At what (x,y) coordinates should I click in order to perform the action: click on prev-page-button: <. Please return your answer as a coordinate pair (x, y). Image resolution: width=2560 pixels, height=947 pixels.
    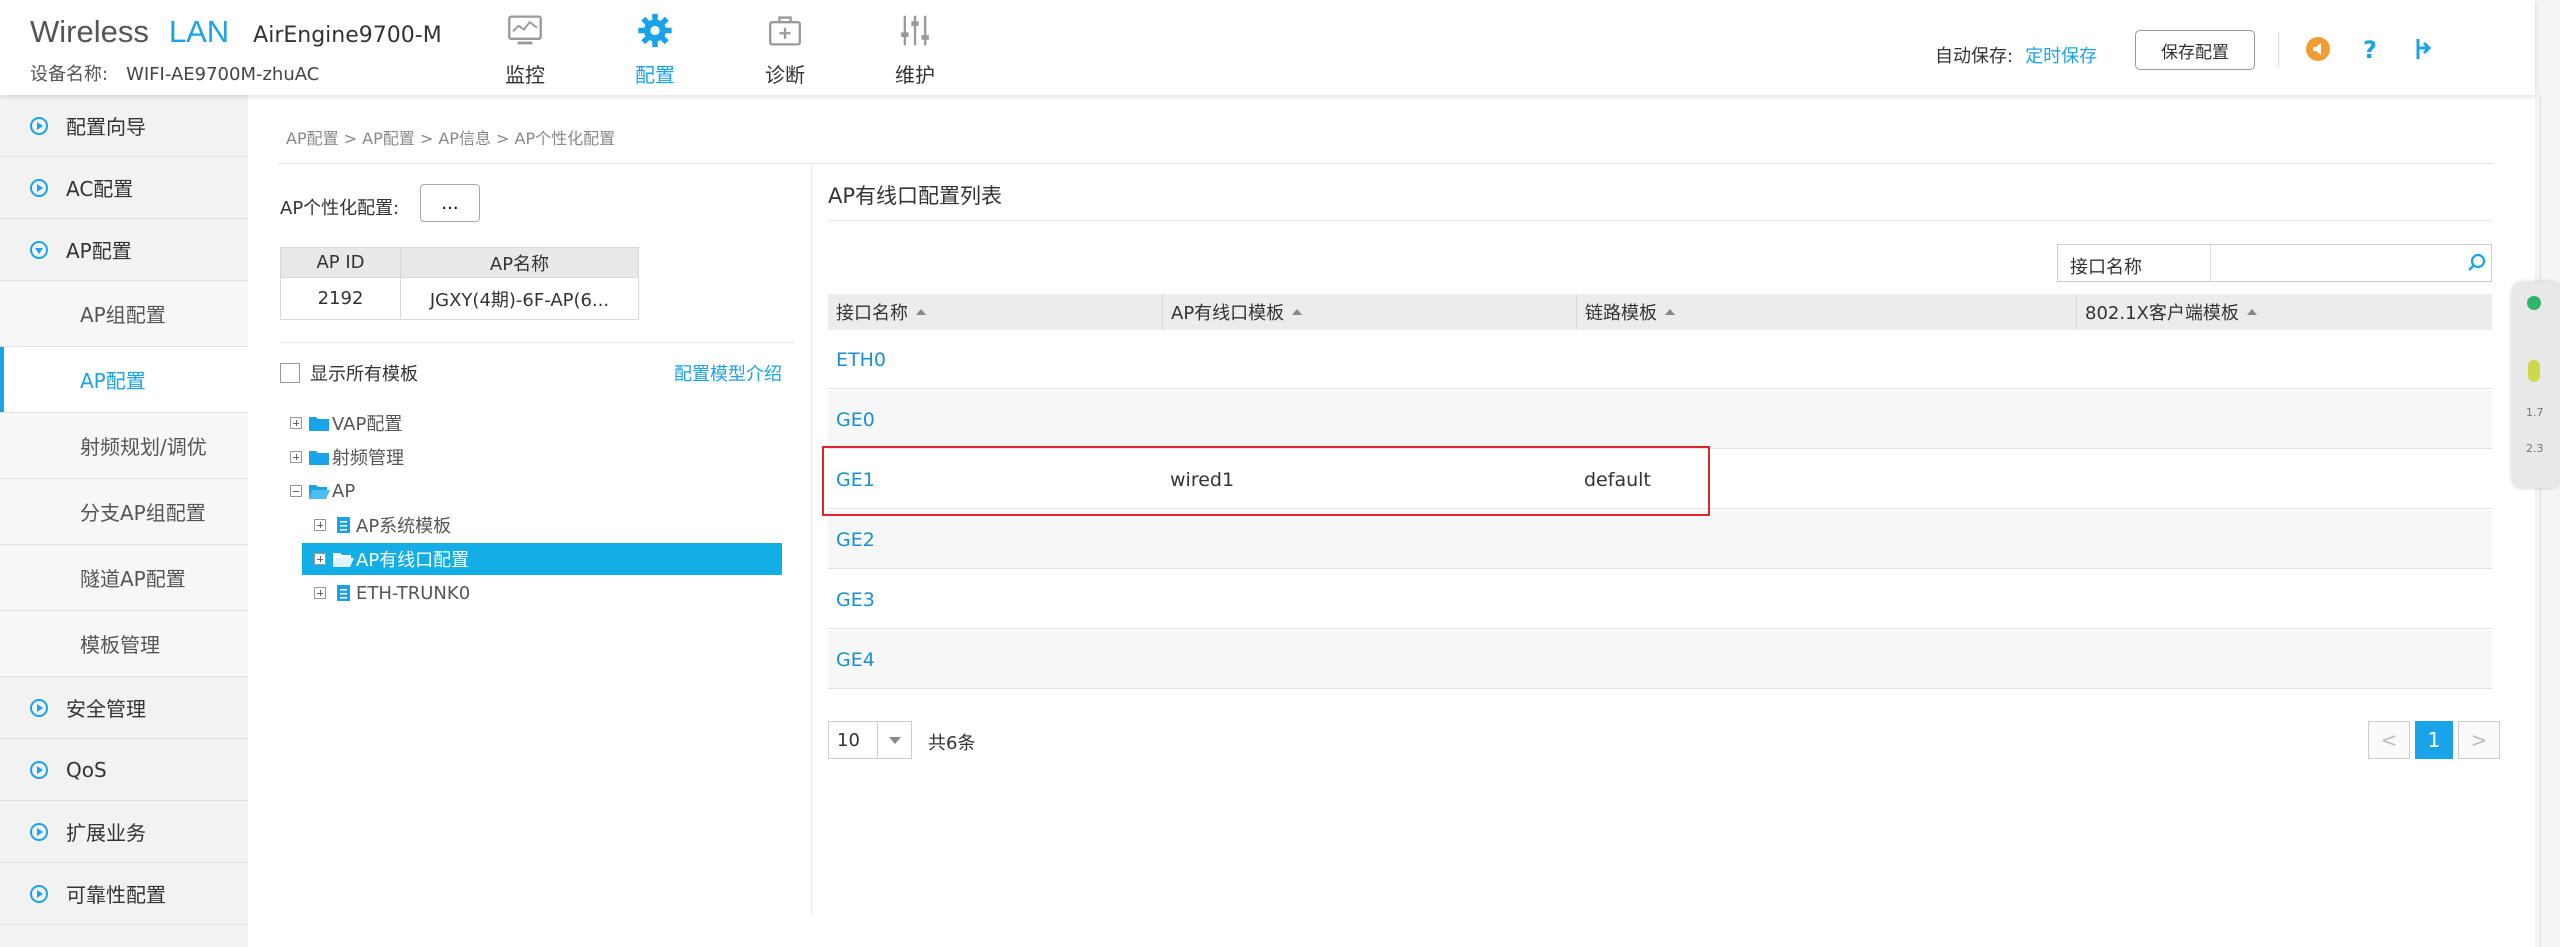
    Looking at the image, I should click on (2389, 740).